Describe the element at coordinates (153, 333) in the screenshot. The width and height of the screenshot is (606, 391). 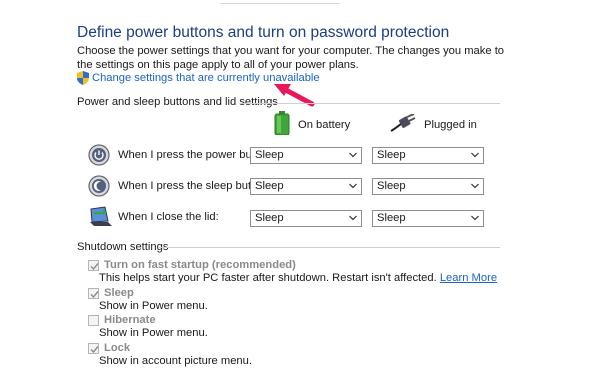
I see `hibernate-description: Show in Power menu.` at that location.